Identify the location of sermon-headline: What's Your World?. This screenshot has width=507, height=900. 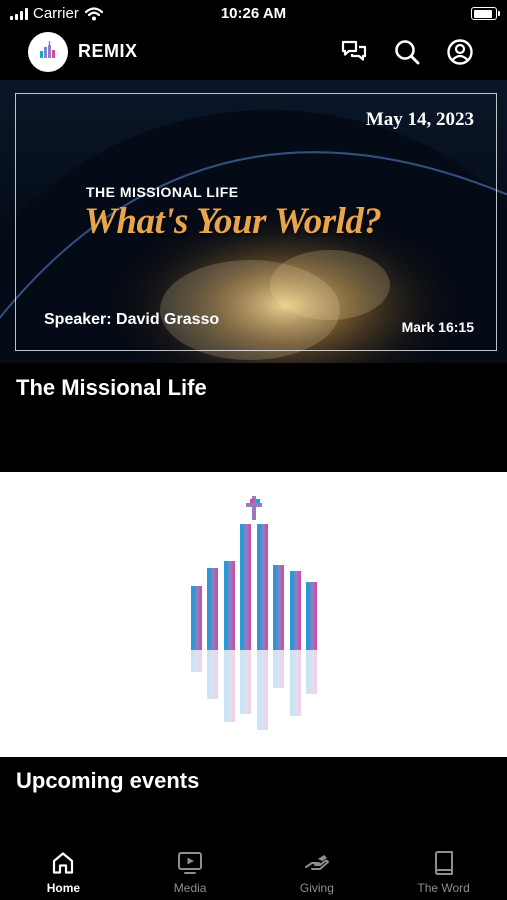
(233, 221).